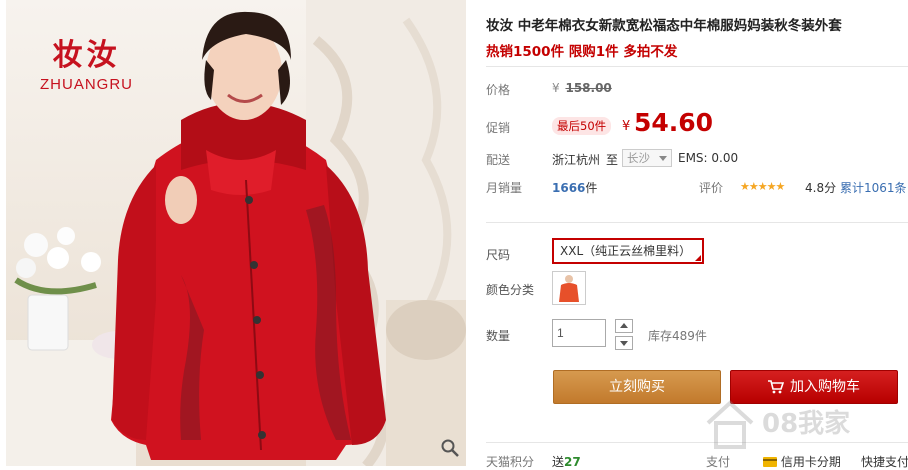  What do you see at coordinates (556, 88) in the screenshot?
I see `original-price-currency: ¥` at bounding box center [556, 88].